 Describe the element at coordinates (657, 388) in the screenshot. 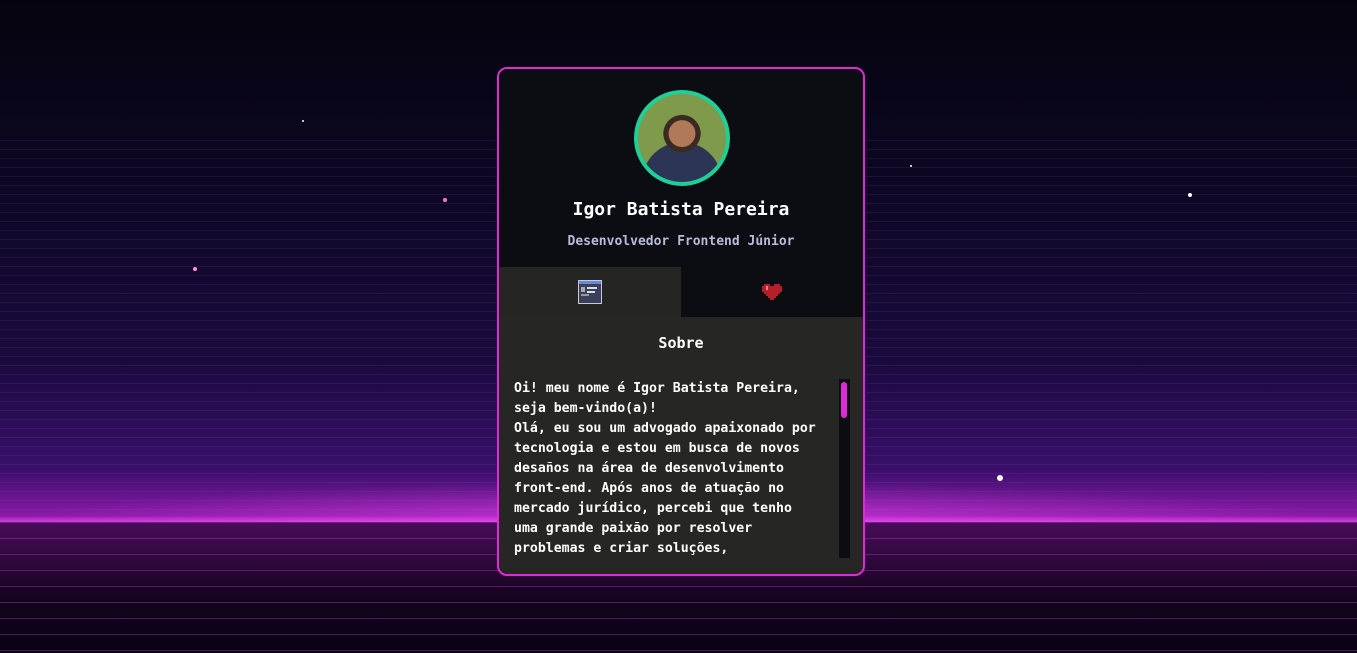

I see `about-line: Oi! meu nome é Igor Batista Pereira,` at that location.